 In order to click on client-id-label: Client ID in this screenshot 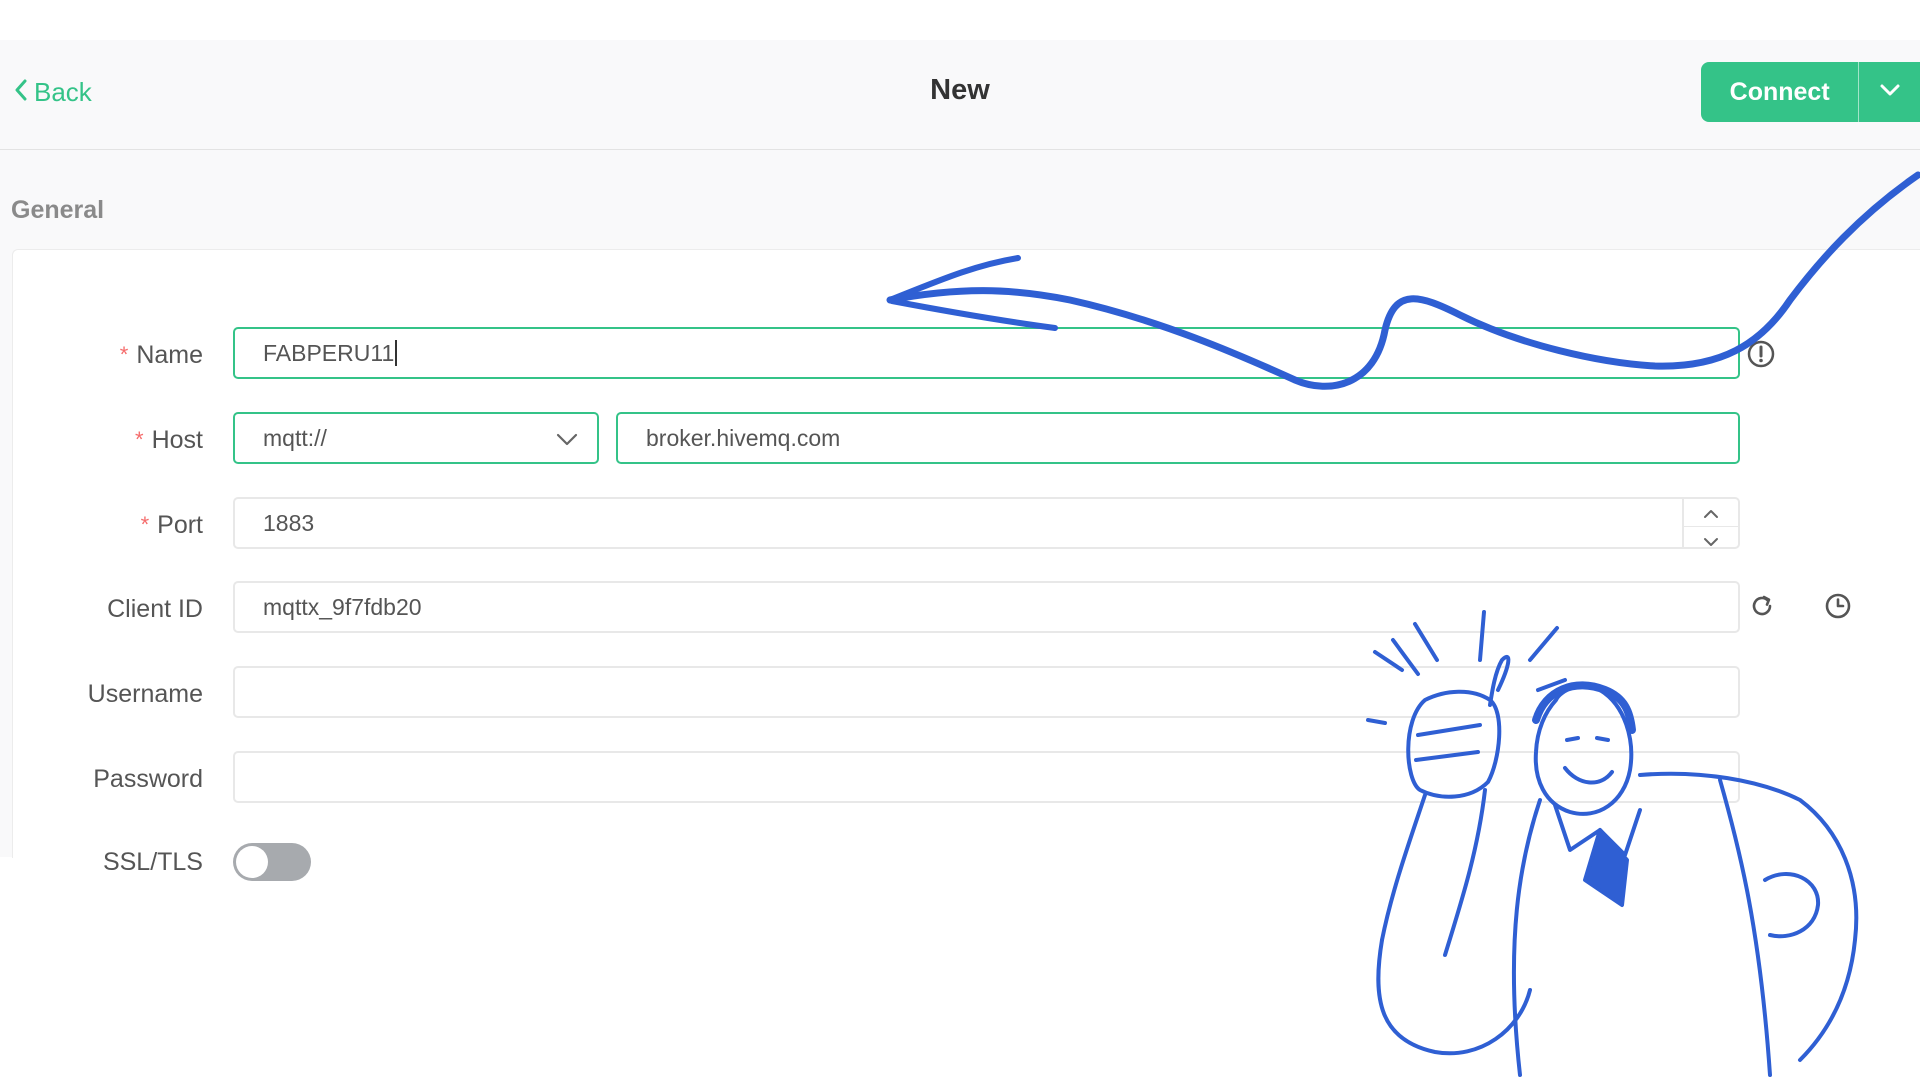, I will do `click(155, 609)`.